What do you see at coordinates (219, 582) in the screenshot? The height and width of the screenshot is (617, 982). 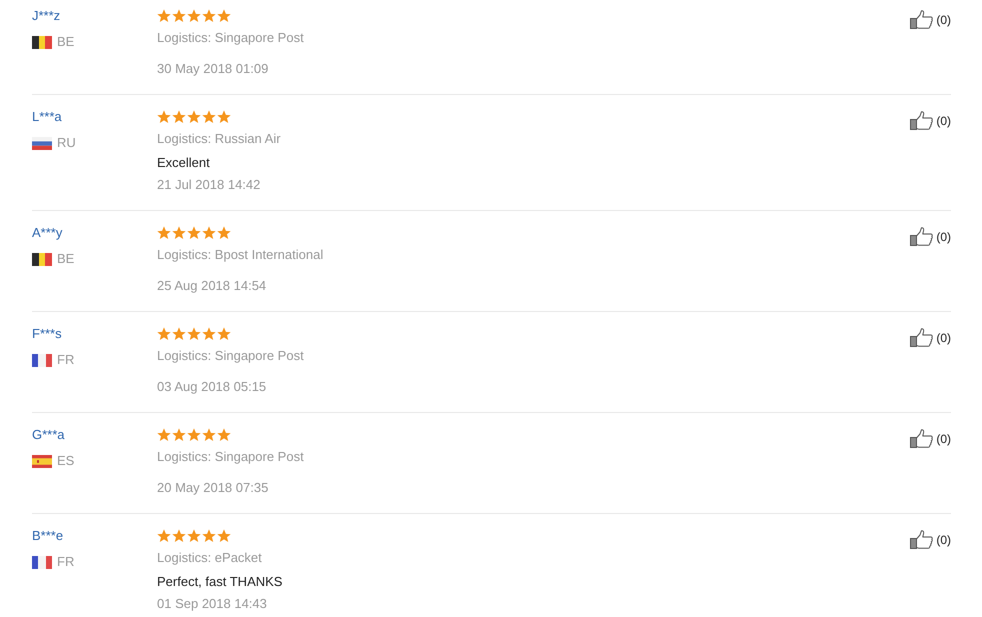 I see `review-comment: Perfect, fast THANKS` at bounding box center [219, 582].